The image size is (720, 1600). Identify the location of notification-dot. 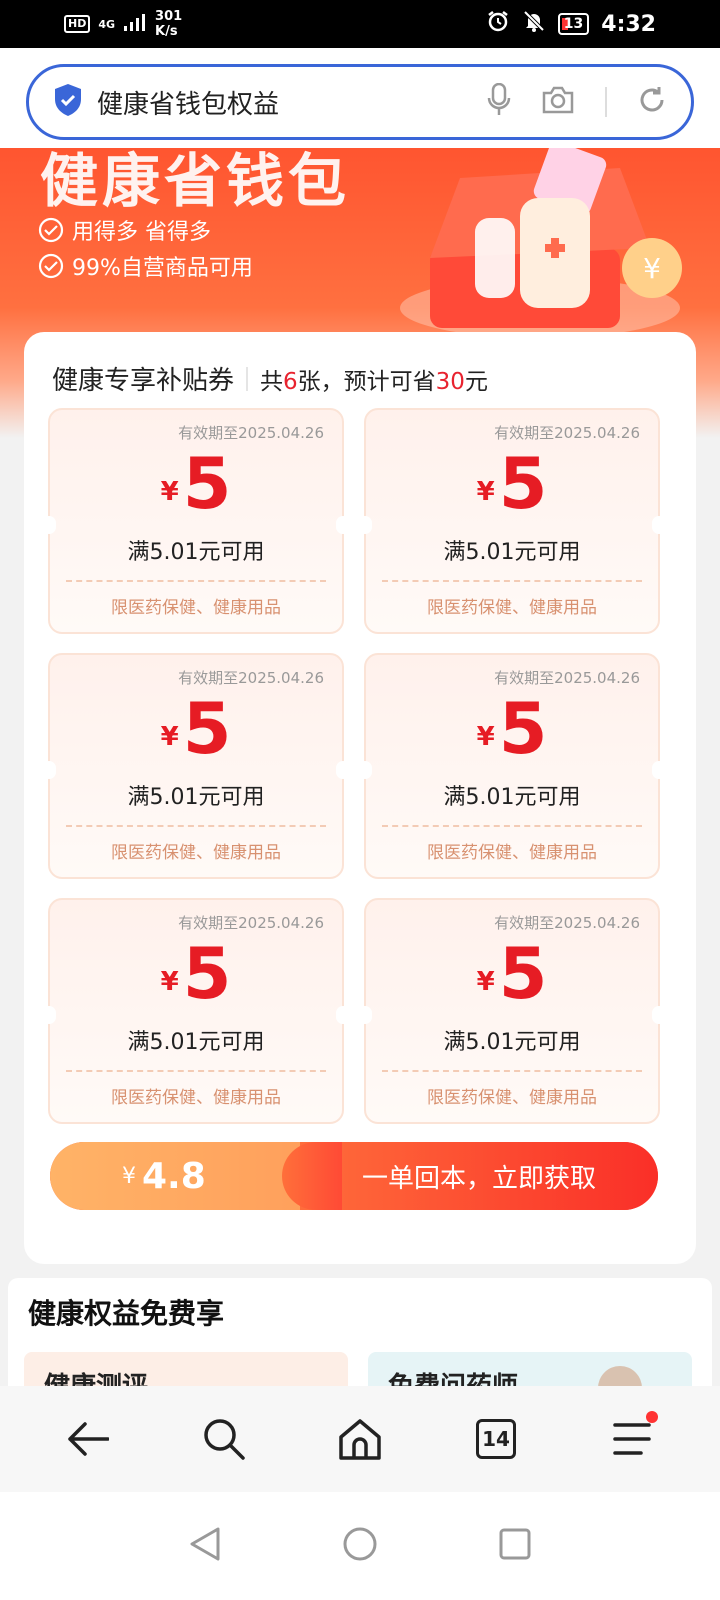
(652, 1417).